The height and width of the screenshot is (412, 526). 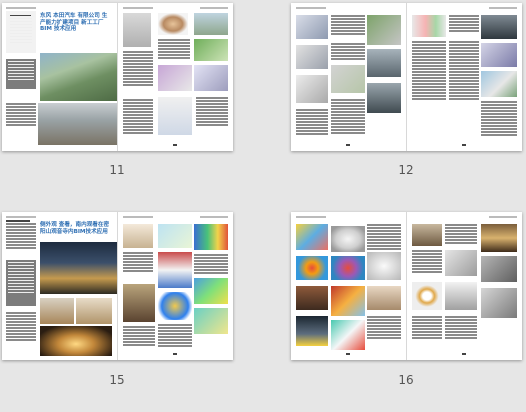 What do you see at coordinates (74, 23) in the screenshot?
I see `spread-11-title: 东风 本田汽车 有限公司 生产能力扩建项目 新工工厂 BIM 技术应用` at bounding box center [74, 23].